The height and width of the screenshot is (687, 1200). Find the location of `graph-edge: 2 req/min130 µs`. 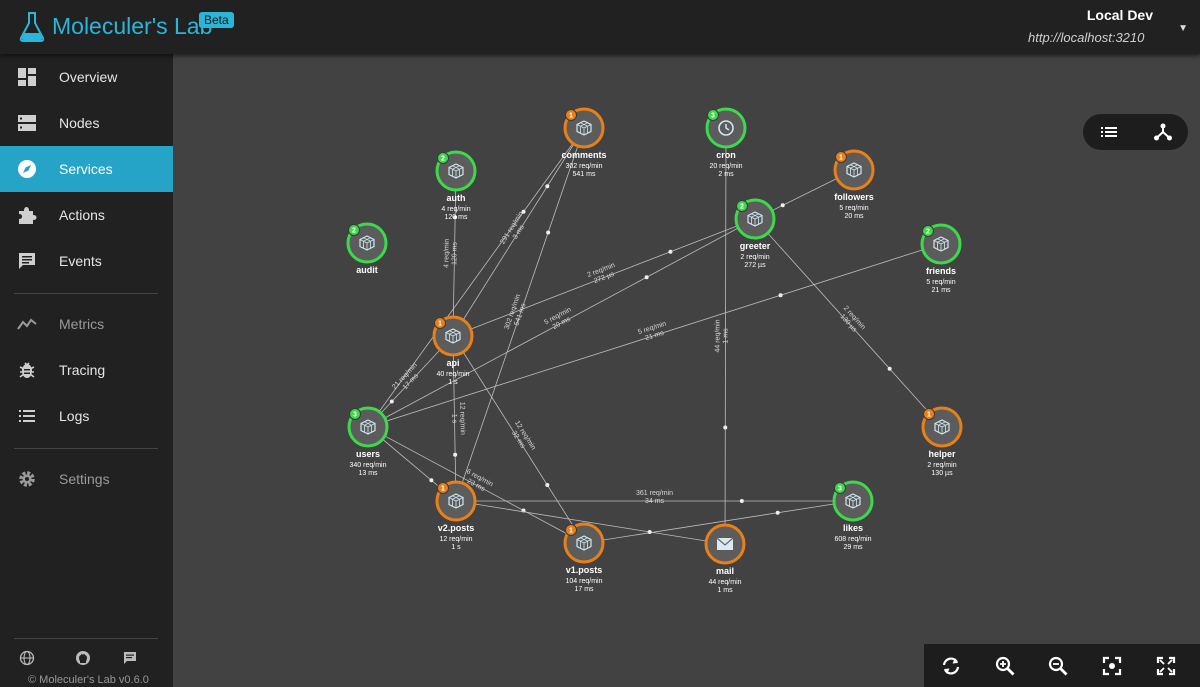

graph-edge: 2 req/min130 µs is located at coordinates (848, 323).